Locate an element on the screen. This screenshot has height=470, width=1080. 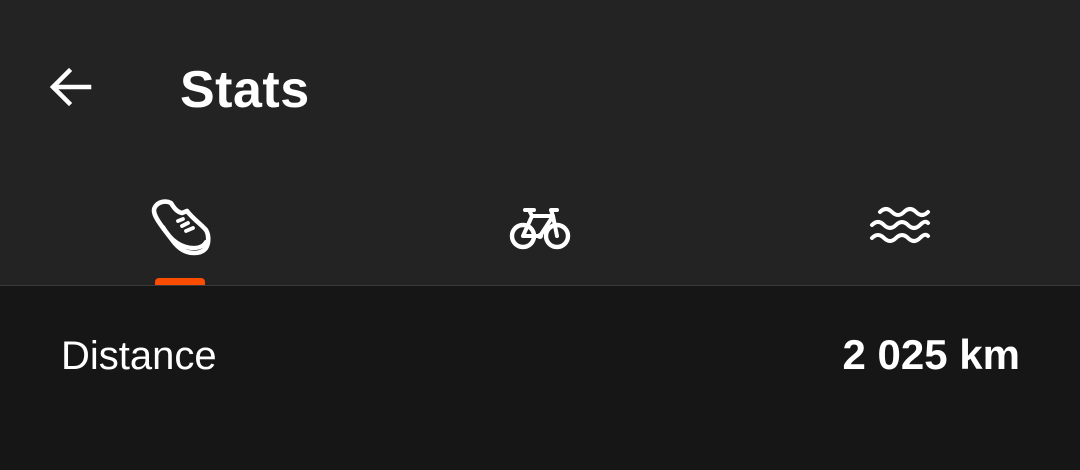
back-button is located at coordinates (71, 87).